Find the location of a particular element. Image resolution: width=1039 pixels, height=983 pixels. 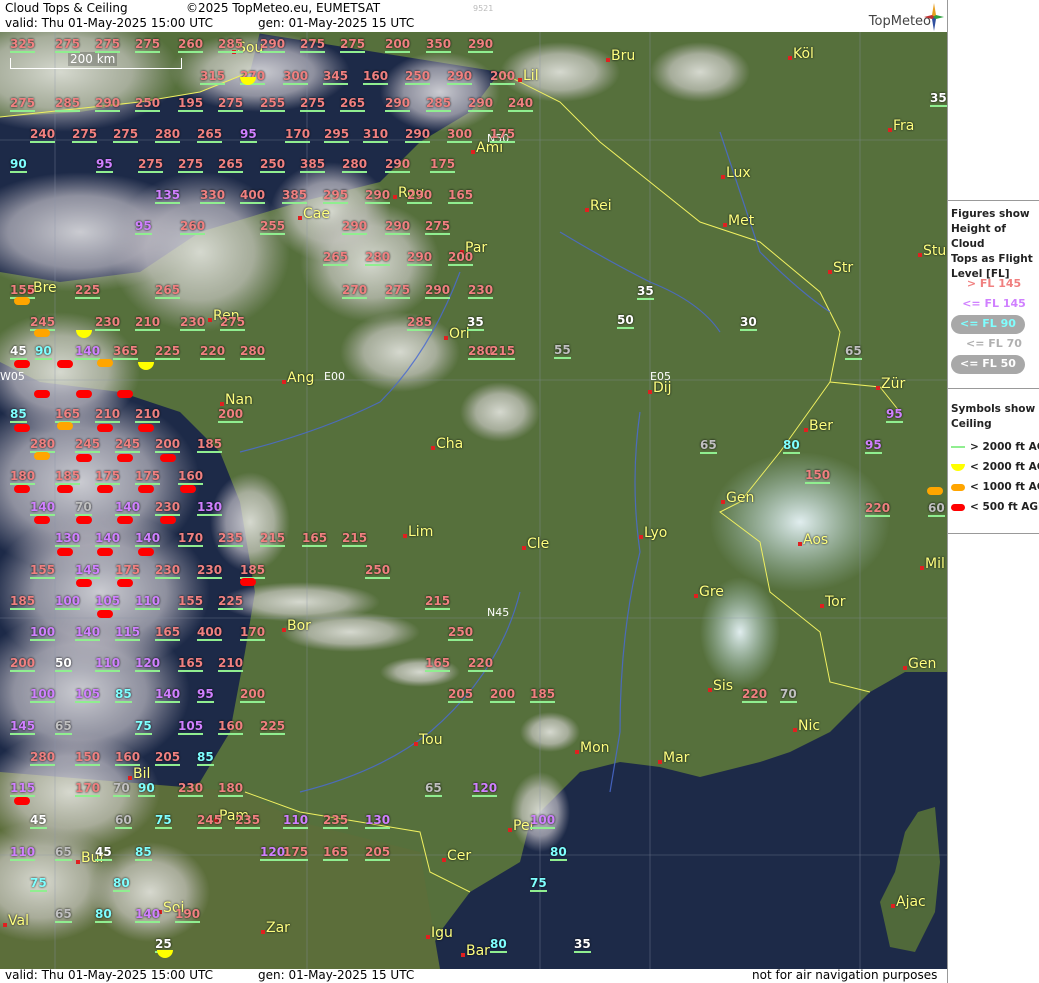

legend-item-fl-70: <= FL 70 is located at coordinates (994, 343).